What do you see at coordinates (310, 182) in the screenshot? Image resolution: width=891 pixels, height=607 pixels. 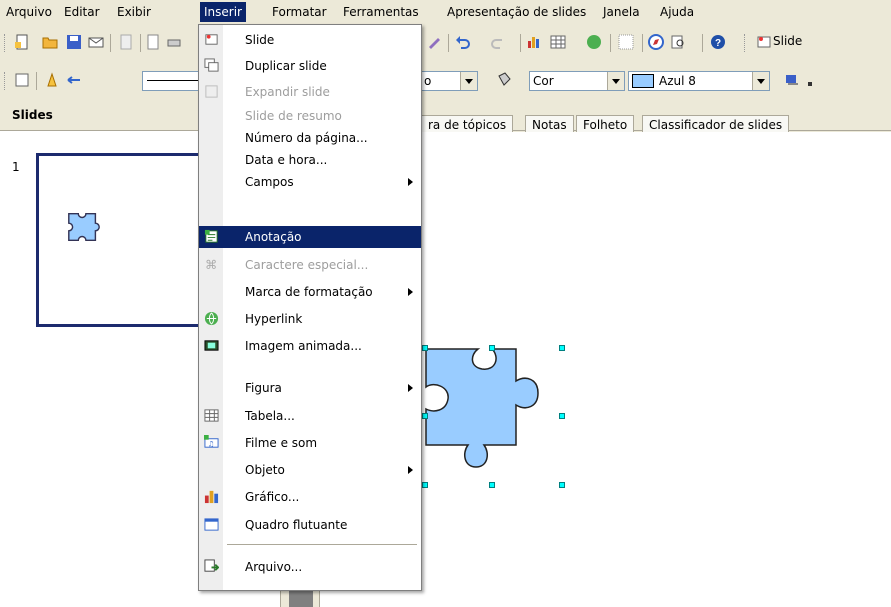 I see `menu-item-fields: Campos` at bounding box center [310, 182].